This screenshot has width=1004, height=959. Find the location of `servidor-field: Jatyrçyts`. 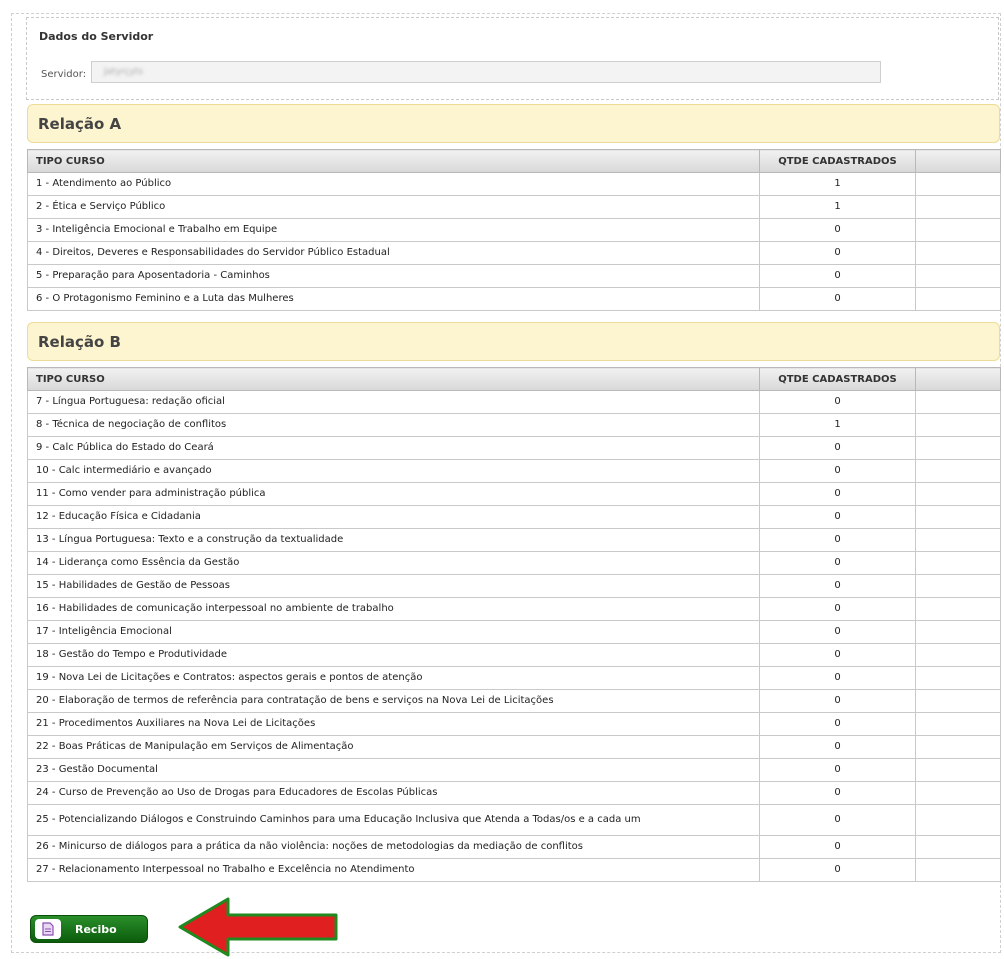

servidor-field: Jatyrçyts is located at coordinates (486, 72).